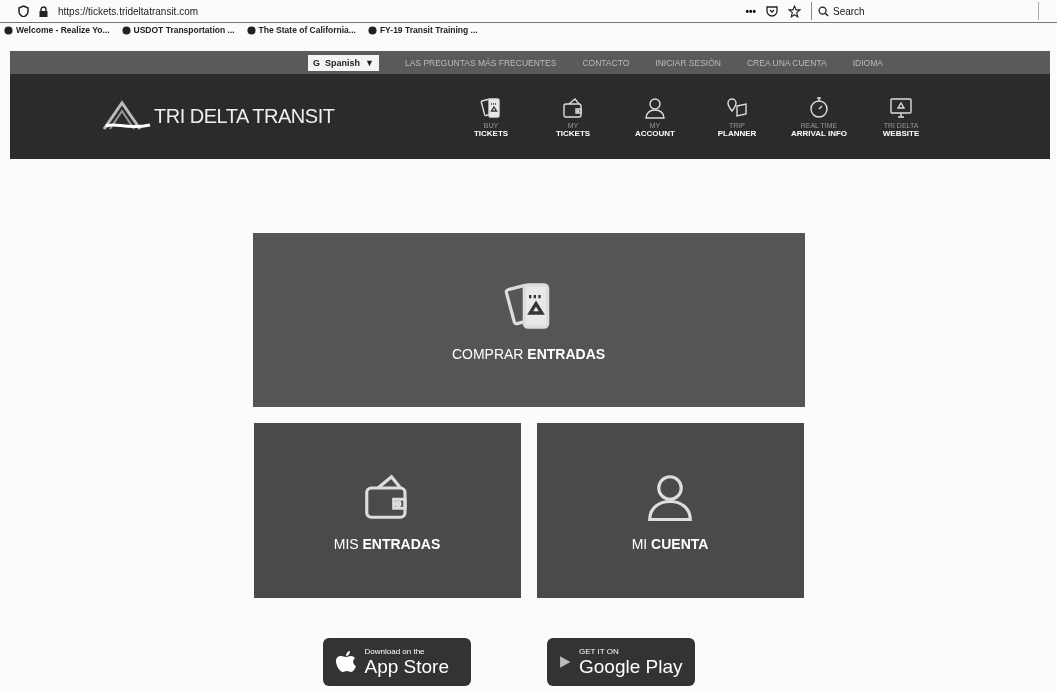 The width and height of the screenshot is (1057, 692). Describe the element at coordinates (787, 62) in the screenshot. I see `top-nav-link: CREA UNA CUENTA` at that location.